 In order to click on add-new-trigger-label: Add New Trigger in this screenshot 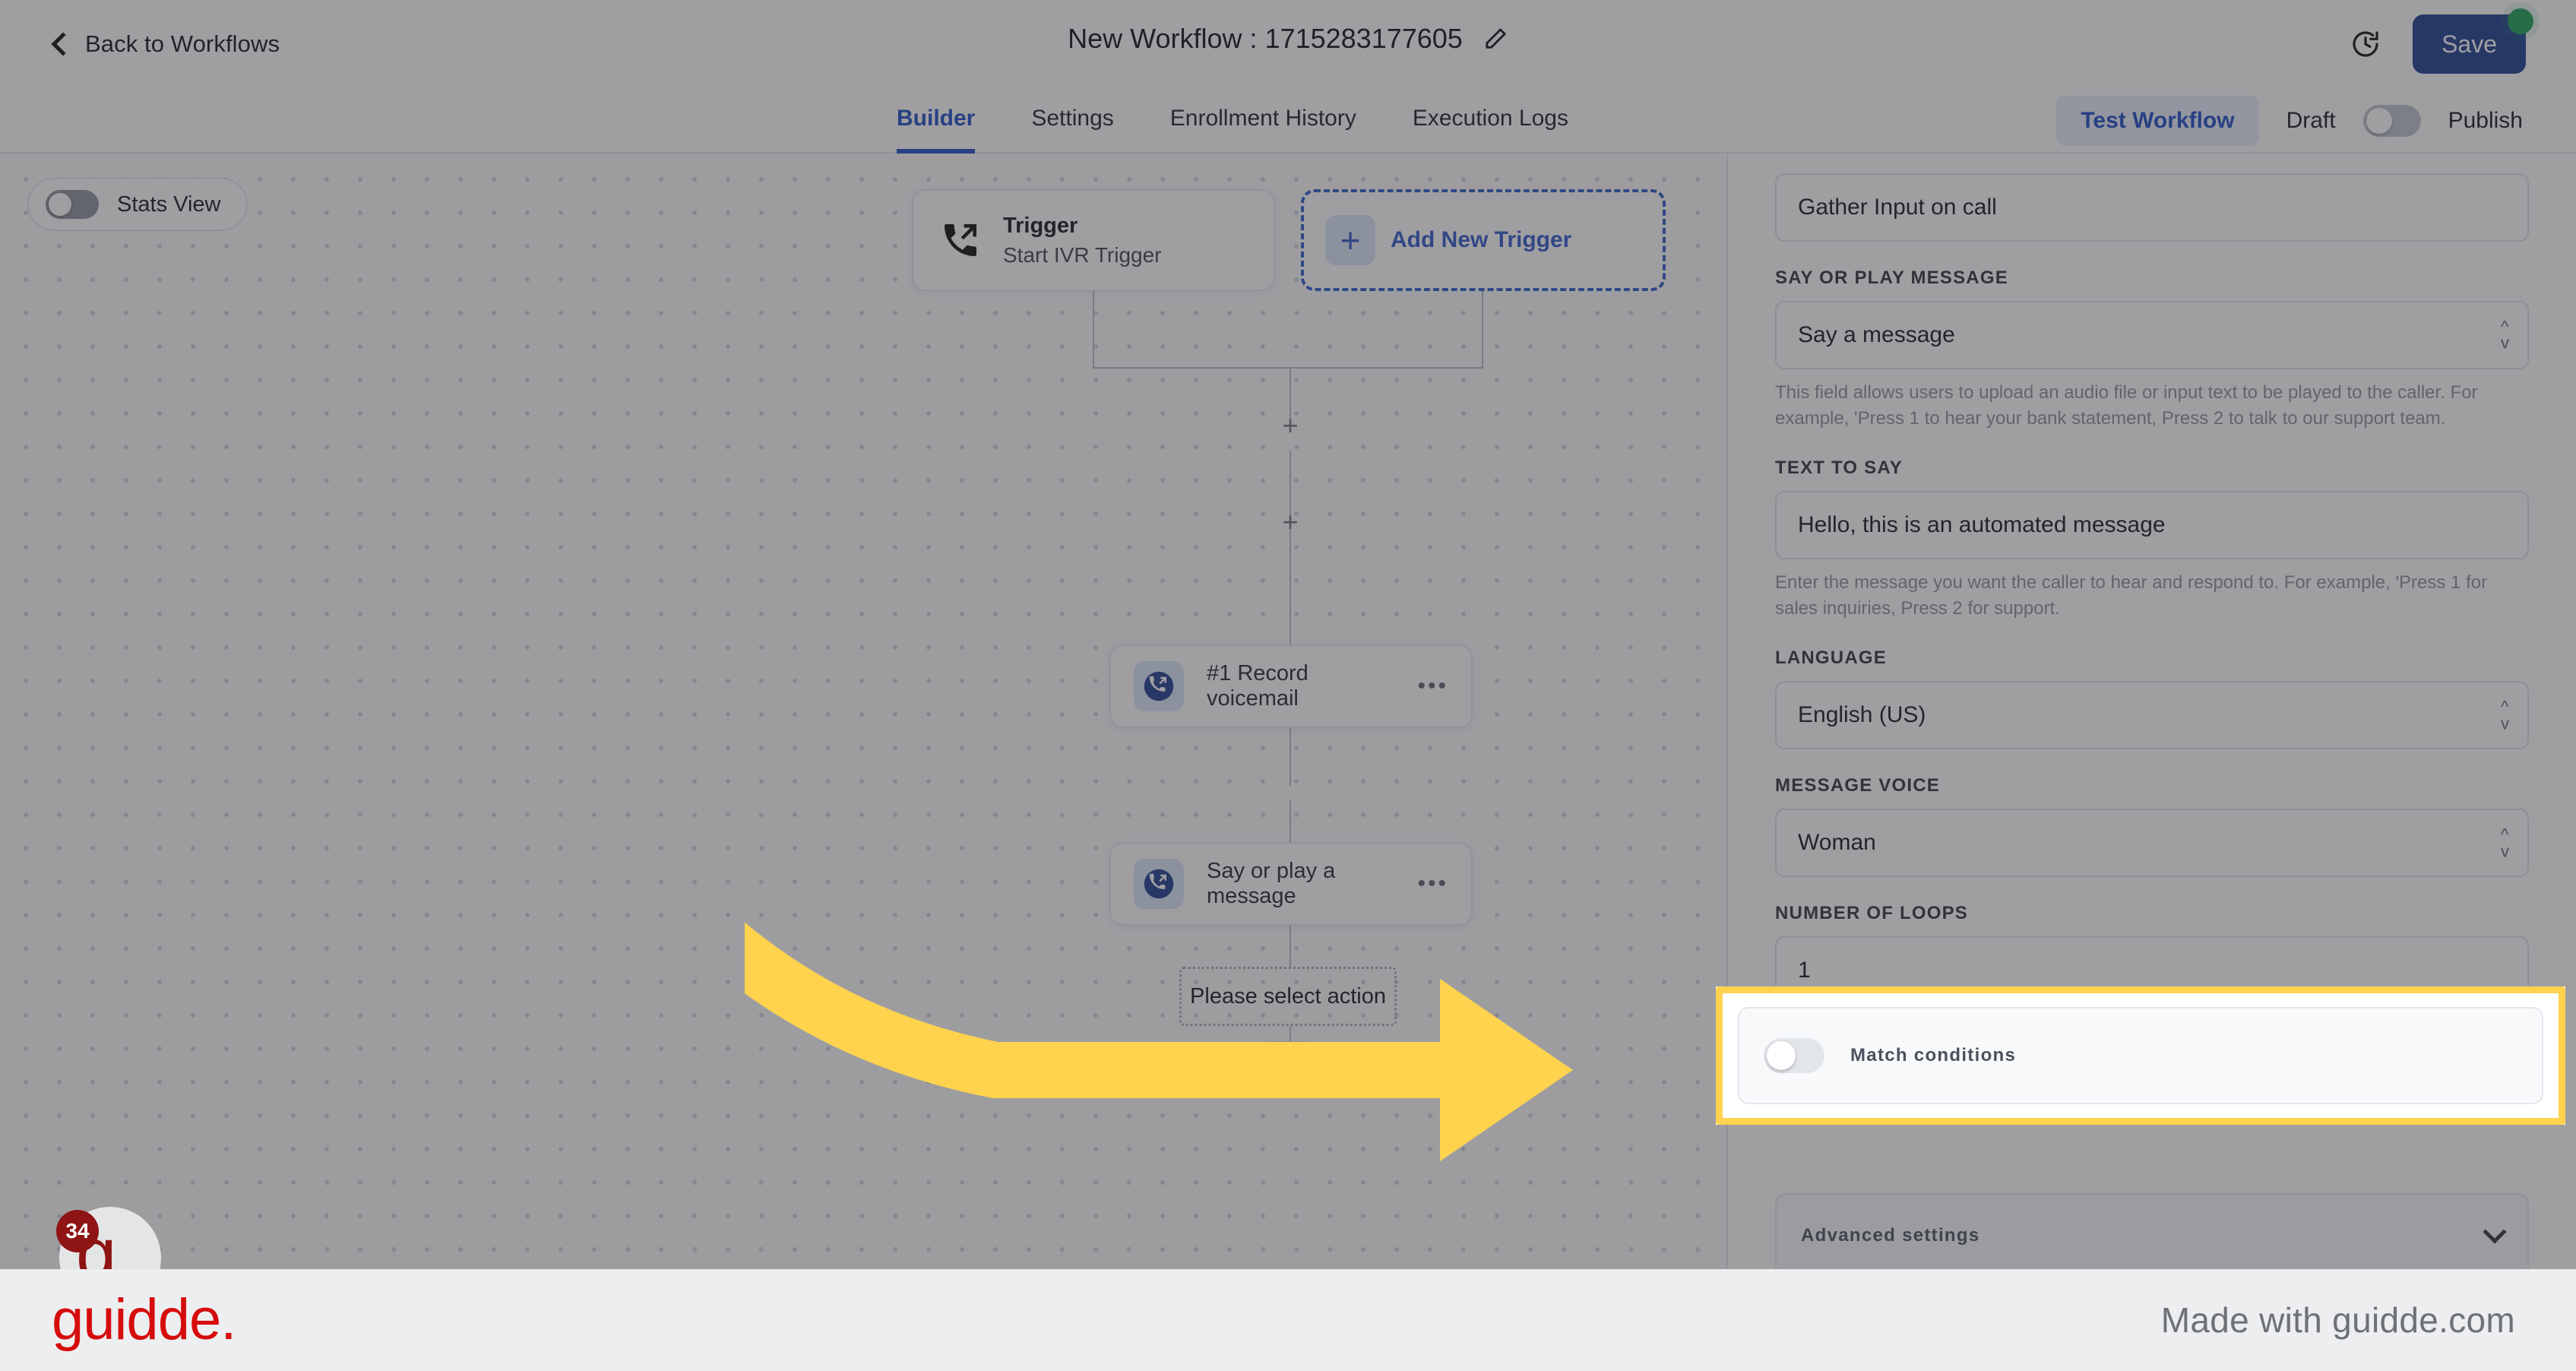, I will do `click(1481, 240)`.